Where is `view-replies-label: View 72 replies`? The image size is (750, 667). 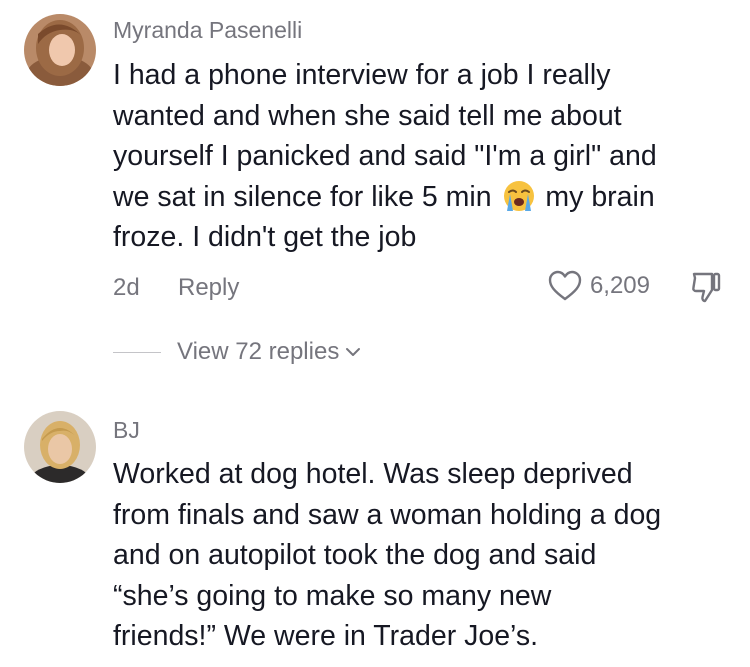 view-replies-label: View 72 replies is located at coordinates (258, 351).